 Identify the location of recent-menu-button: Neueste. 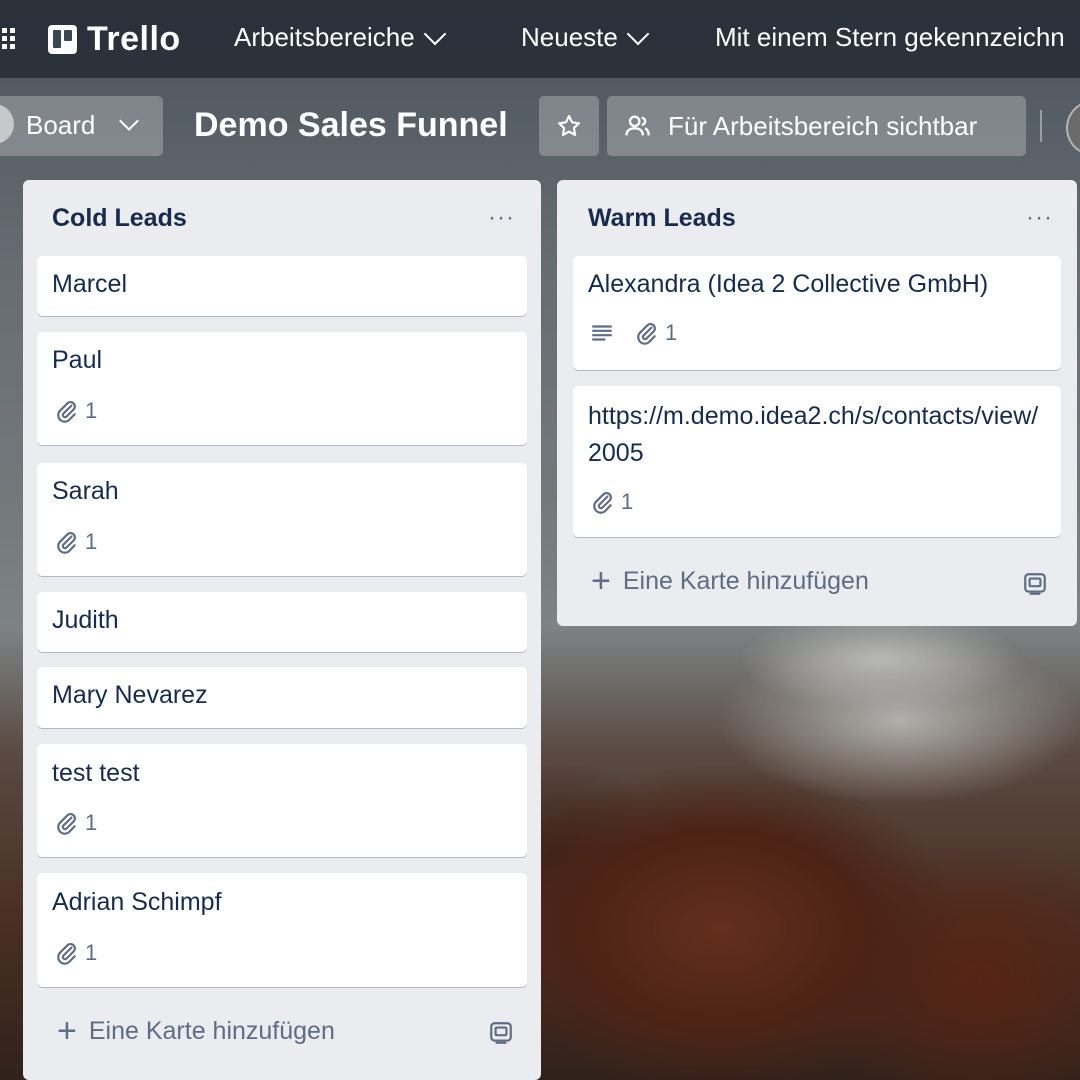
(585, 37).